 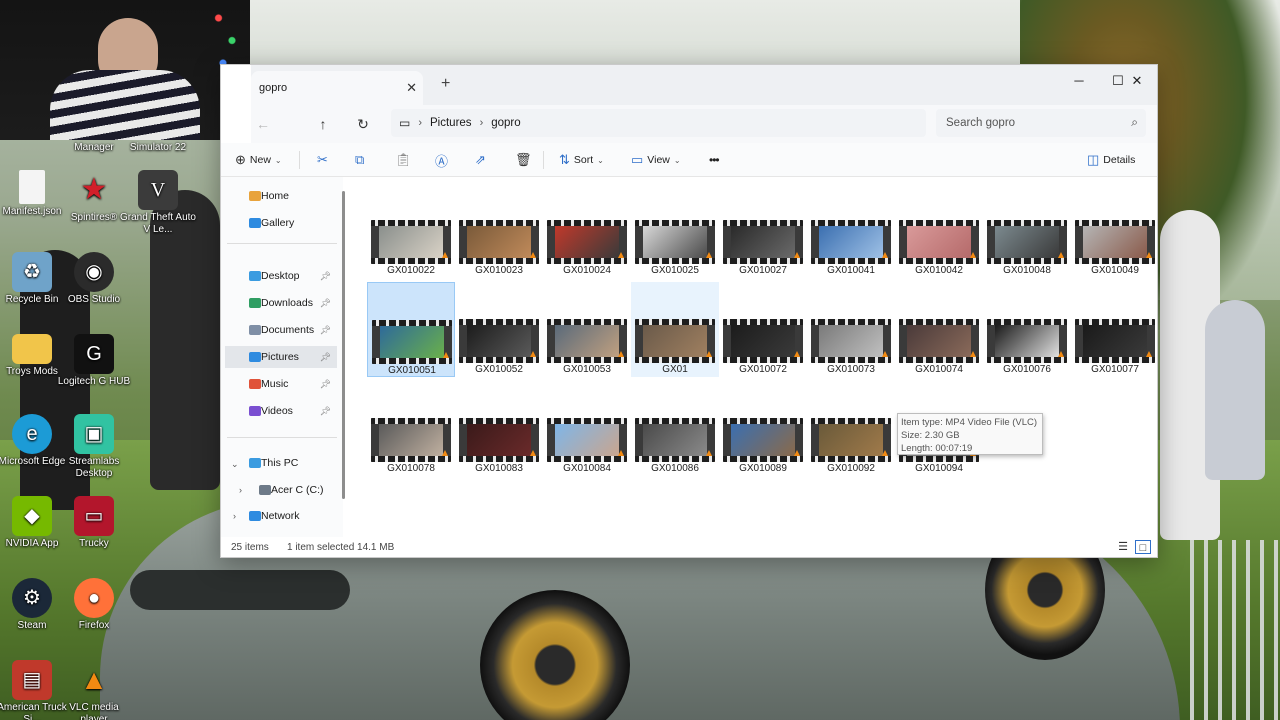 I want to click on close-button: ✕, so click(x=1137, y=81).